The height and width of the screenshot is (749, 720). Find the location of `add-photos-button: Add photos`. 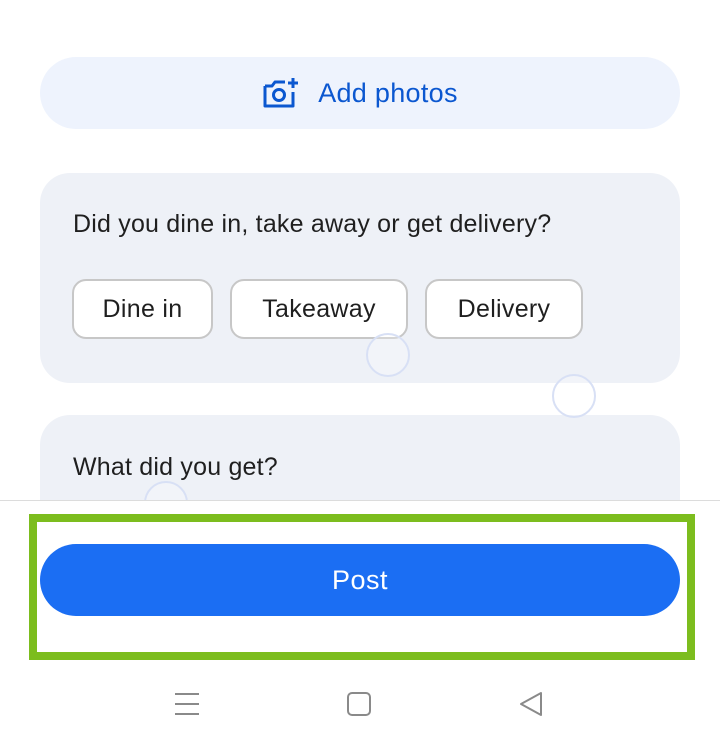

add-photos-button: Add photos is located at coordinates (360, 93).